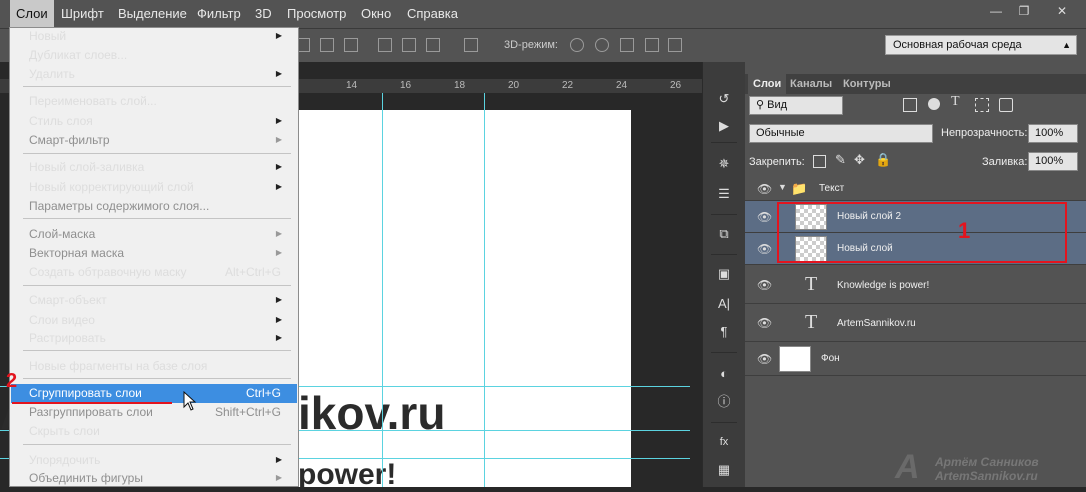  Describe the element at coordinates (327, 45) in the screenshot. I see `align-vcenter-icon` at that location.